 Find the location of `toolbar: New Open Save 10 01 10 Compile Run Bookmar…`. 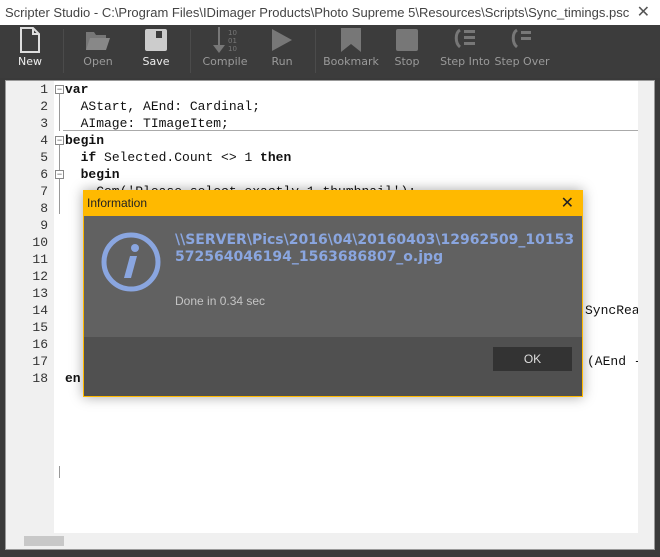

toolbar: New Open Save 10 01 10 Compile Run Bookmar… is located at coordinates (330, 51).